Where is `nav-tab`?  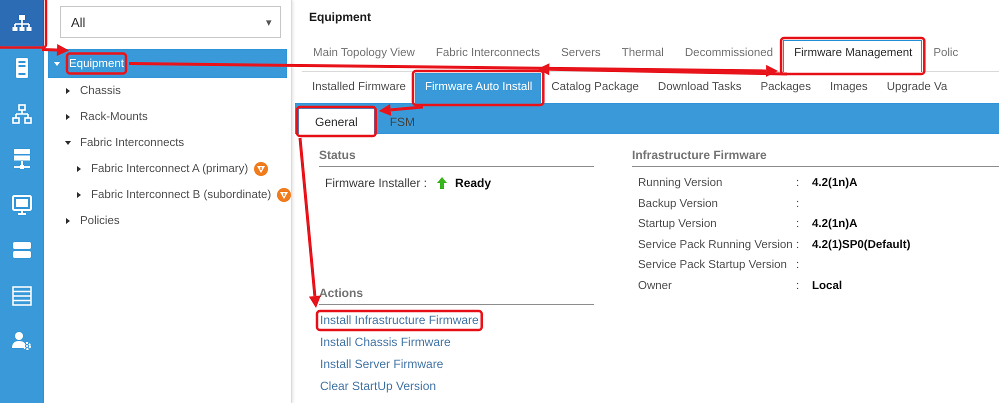
nav-tab is located at coordinates (22, 23).